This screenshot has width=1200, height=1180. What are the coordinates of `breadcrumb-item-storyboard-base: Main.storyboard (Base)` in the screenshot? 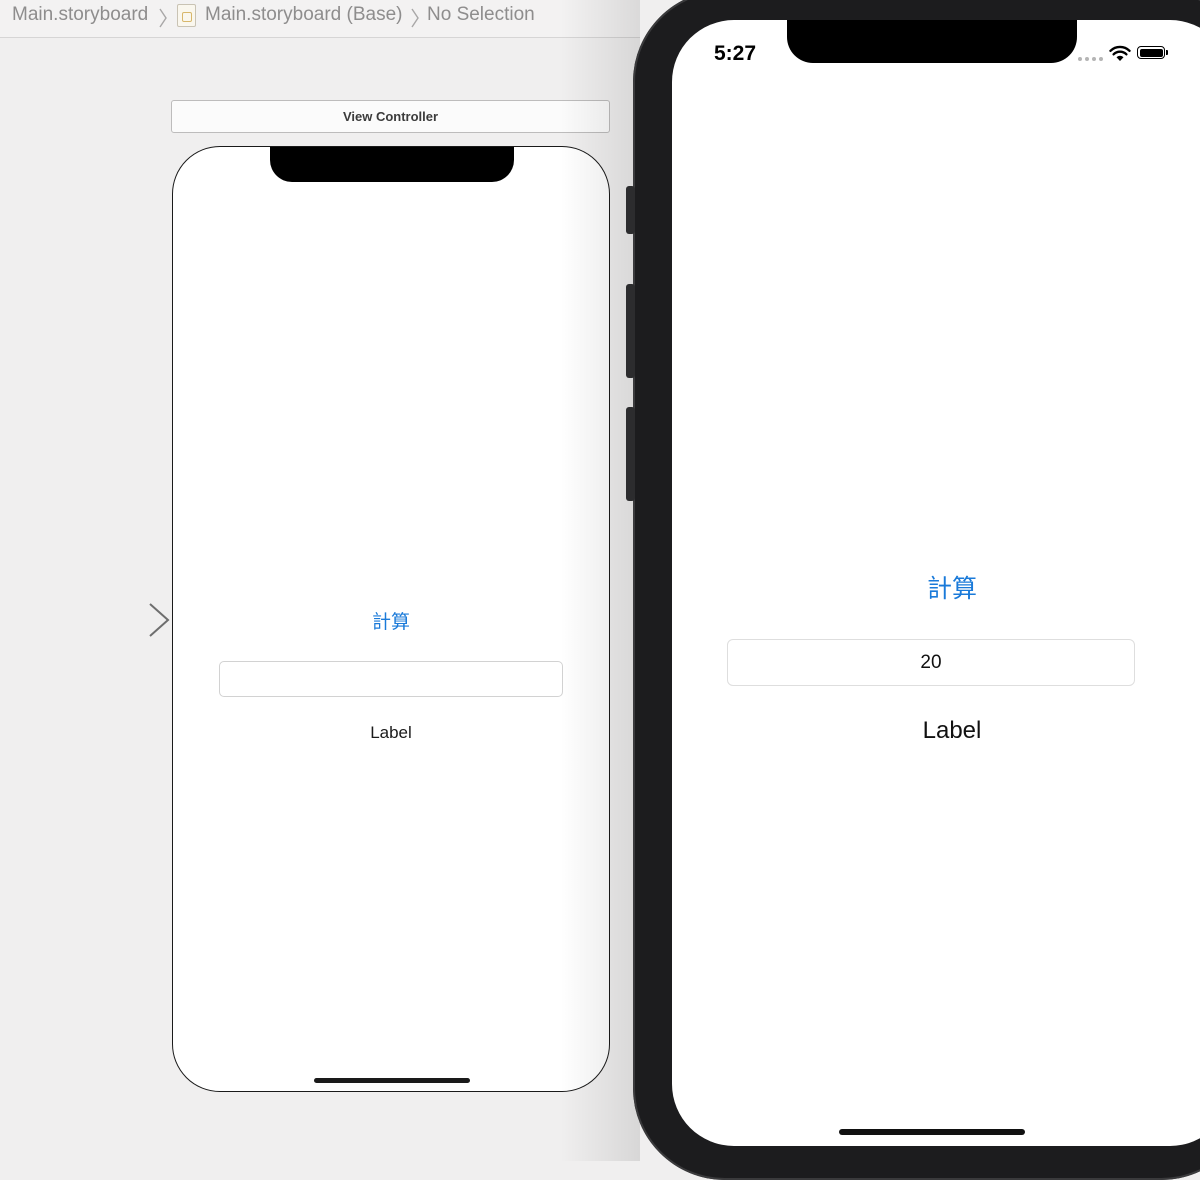 It's located at (303, 15).